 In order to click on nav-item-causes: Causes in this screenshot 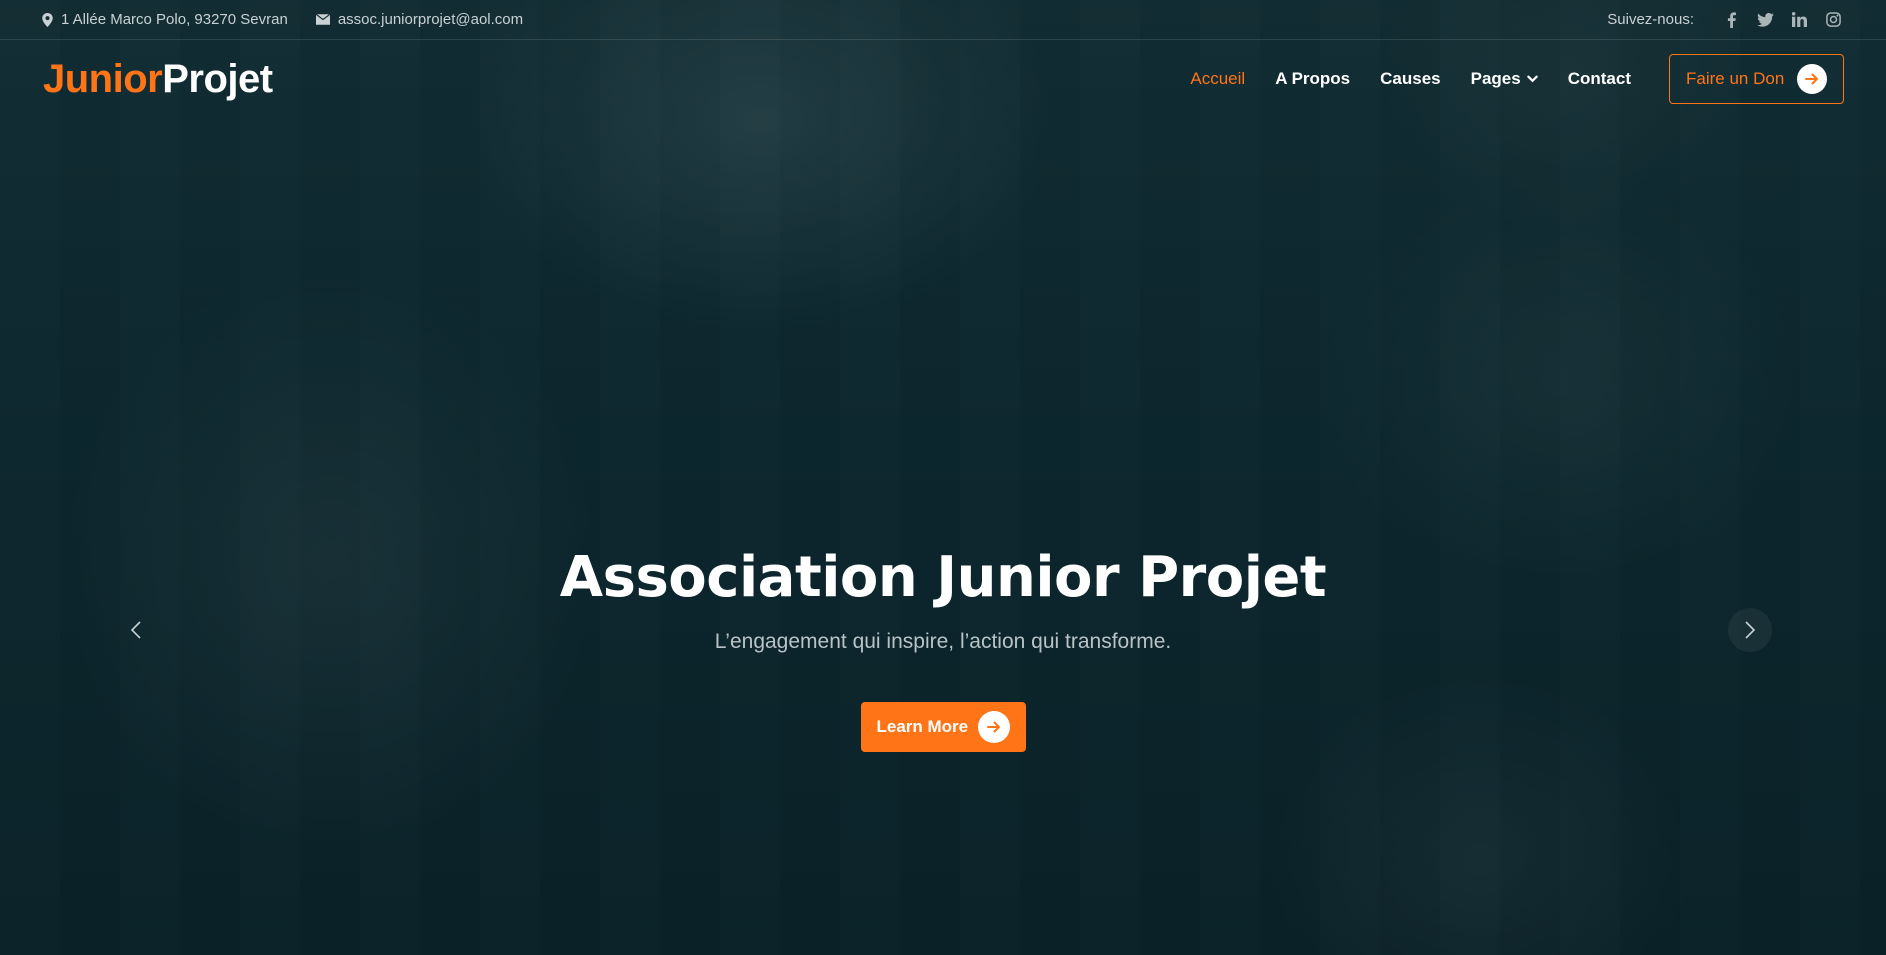, I will do `click(1410, 79)`.